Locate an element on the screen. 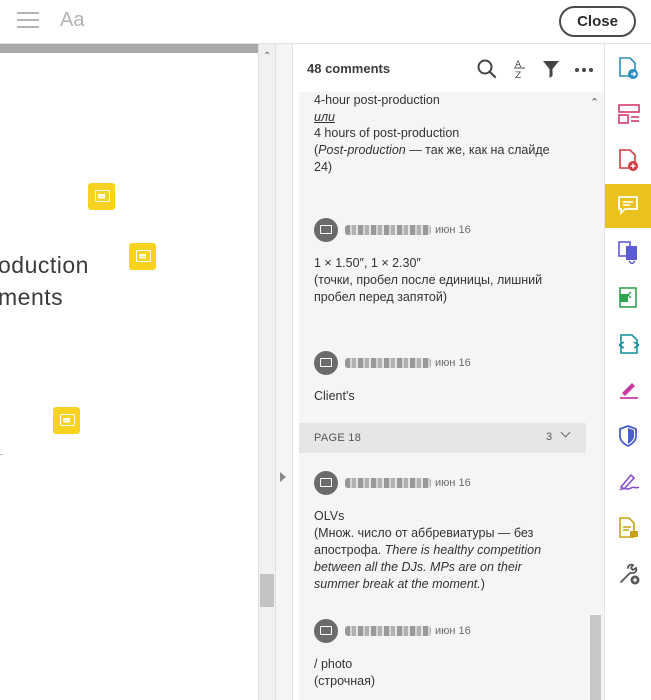 This screenshot has width=651, height=700. edit-pdf-icon is located at coordinates (628, 344).